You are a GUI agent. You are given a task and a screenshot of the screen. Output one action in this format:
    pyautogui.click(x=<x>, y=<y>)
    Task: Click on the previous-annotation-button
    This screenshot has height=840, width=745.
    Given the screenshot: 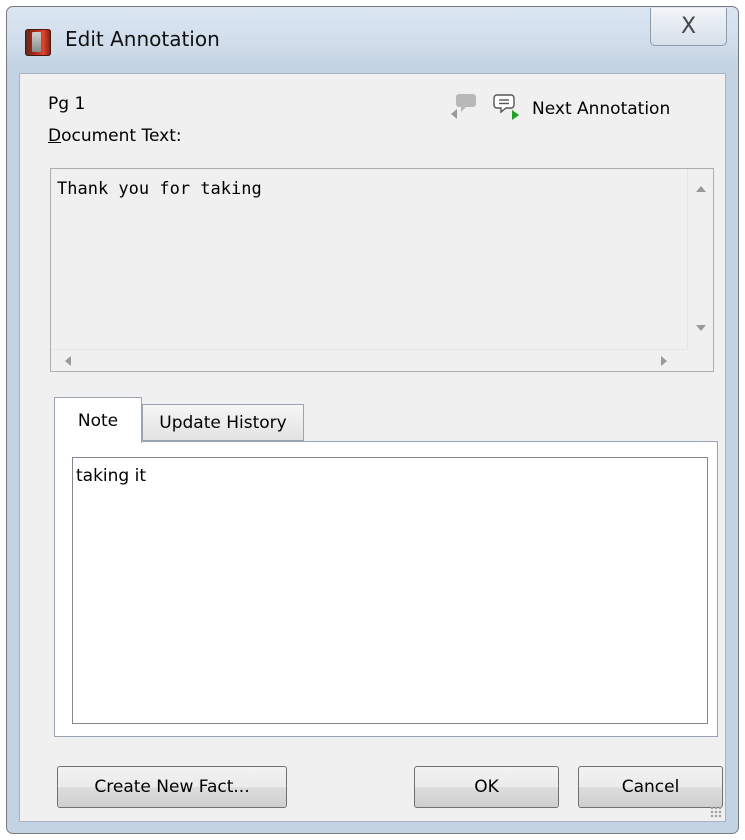 What is the action you would take?
    pyautogui.click(x=464, y=107)
    